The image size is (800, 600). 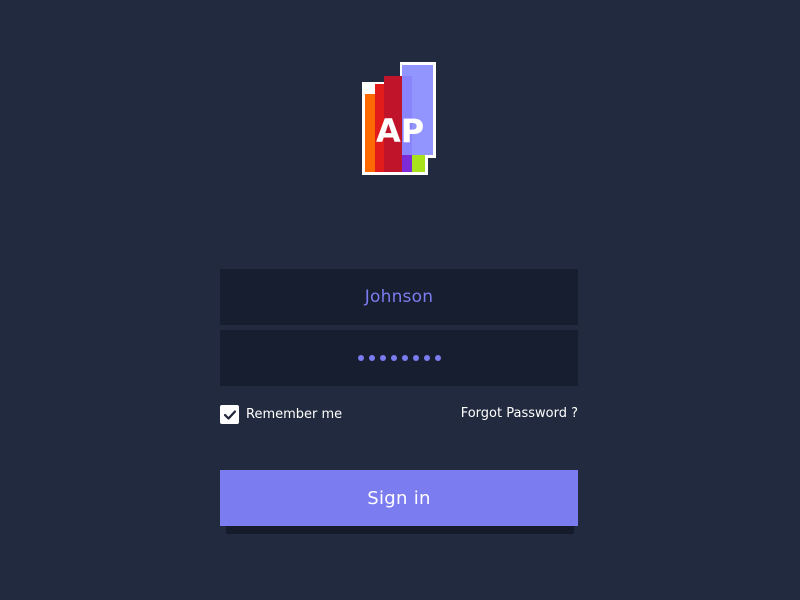 I want to click on remember-label: Remember me, so click(x=294, y=414).